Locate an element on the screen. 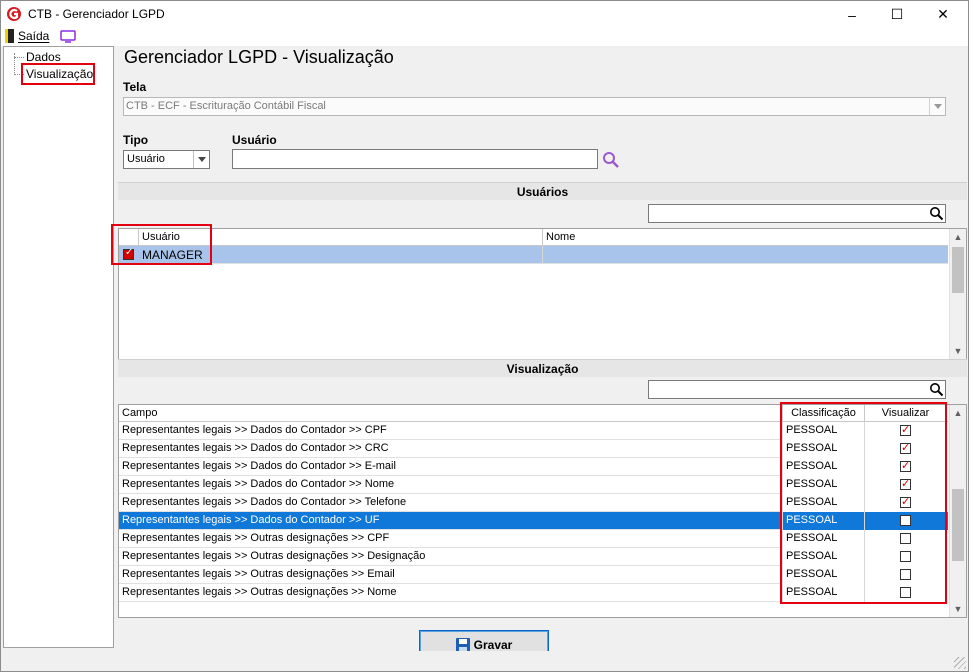  window-title: CTB - Gerenciador LGPD is located at coordinates (96, 14).